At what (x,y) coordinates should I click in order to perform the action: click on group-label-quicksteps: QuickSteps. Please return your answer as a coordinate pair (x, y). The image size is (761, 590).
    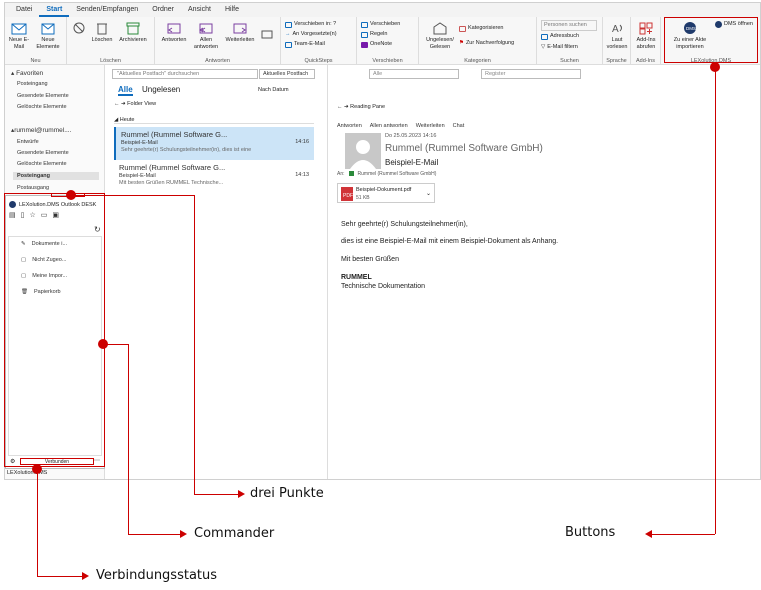
    Looking at the image, I should click on (318, 61).